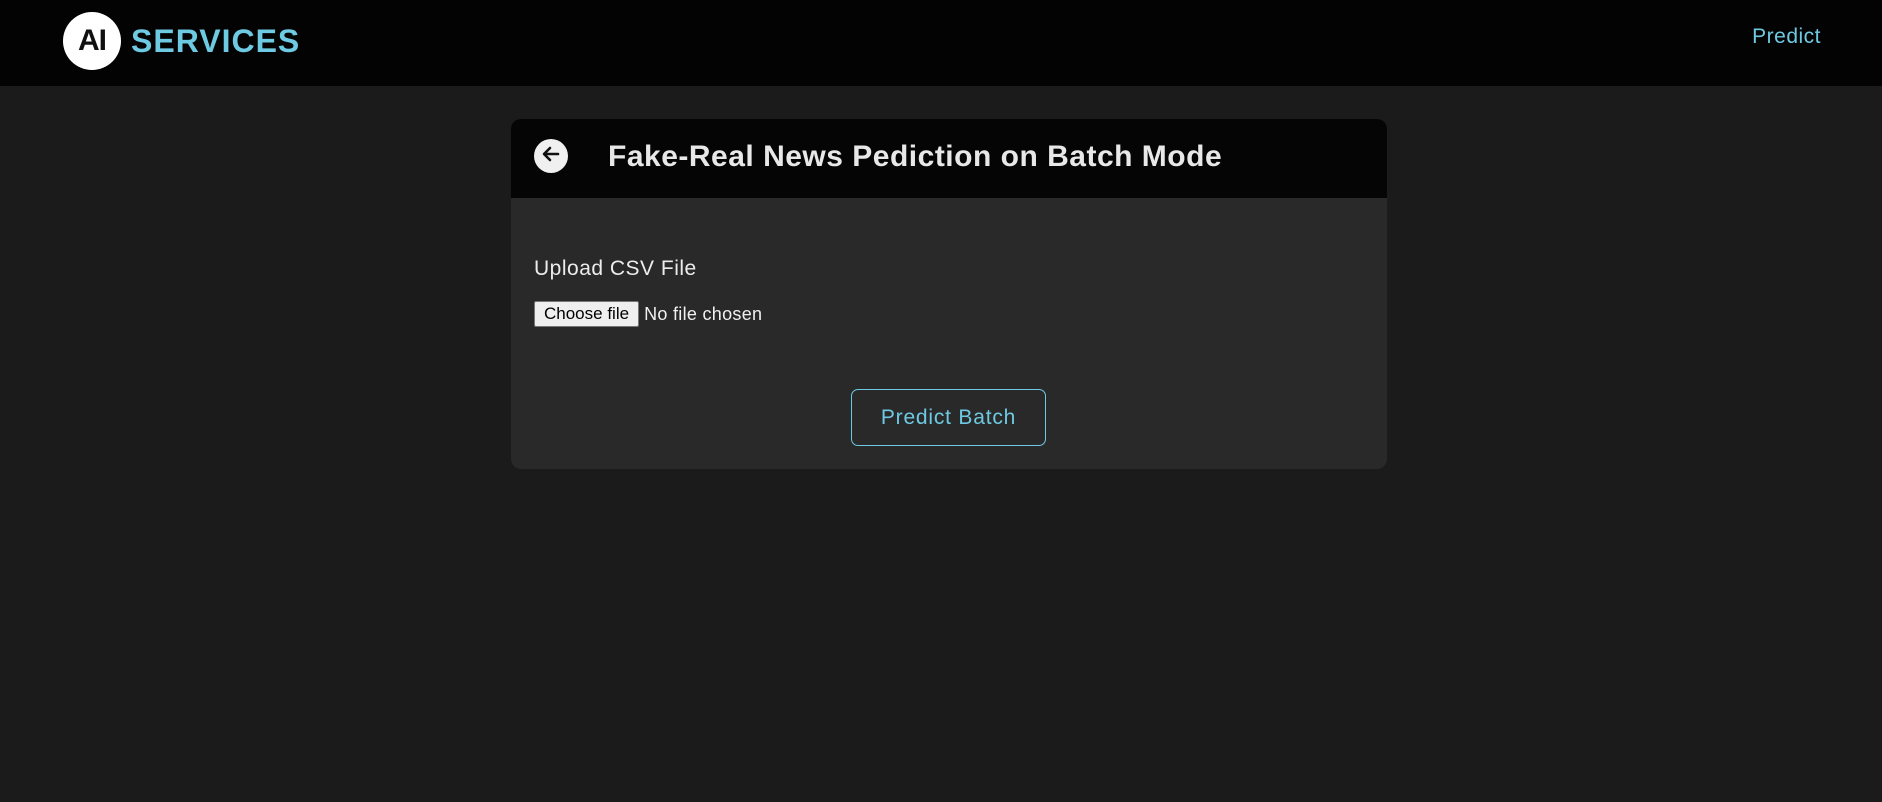  I want to click on logo-badge: AI, so click(92, 41).